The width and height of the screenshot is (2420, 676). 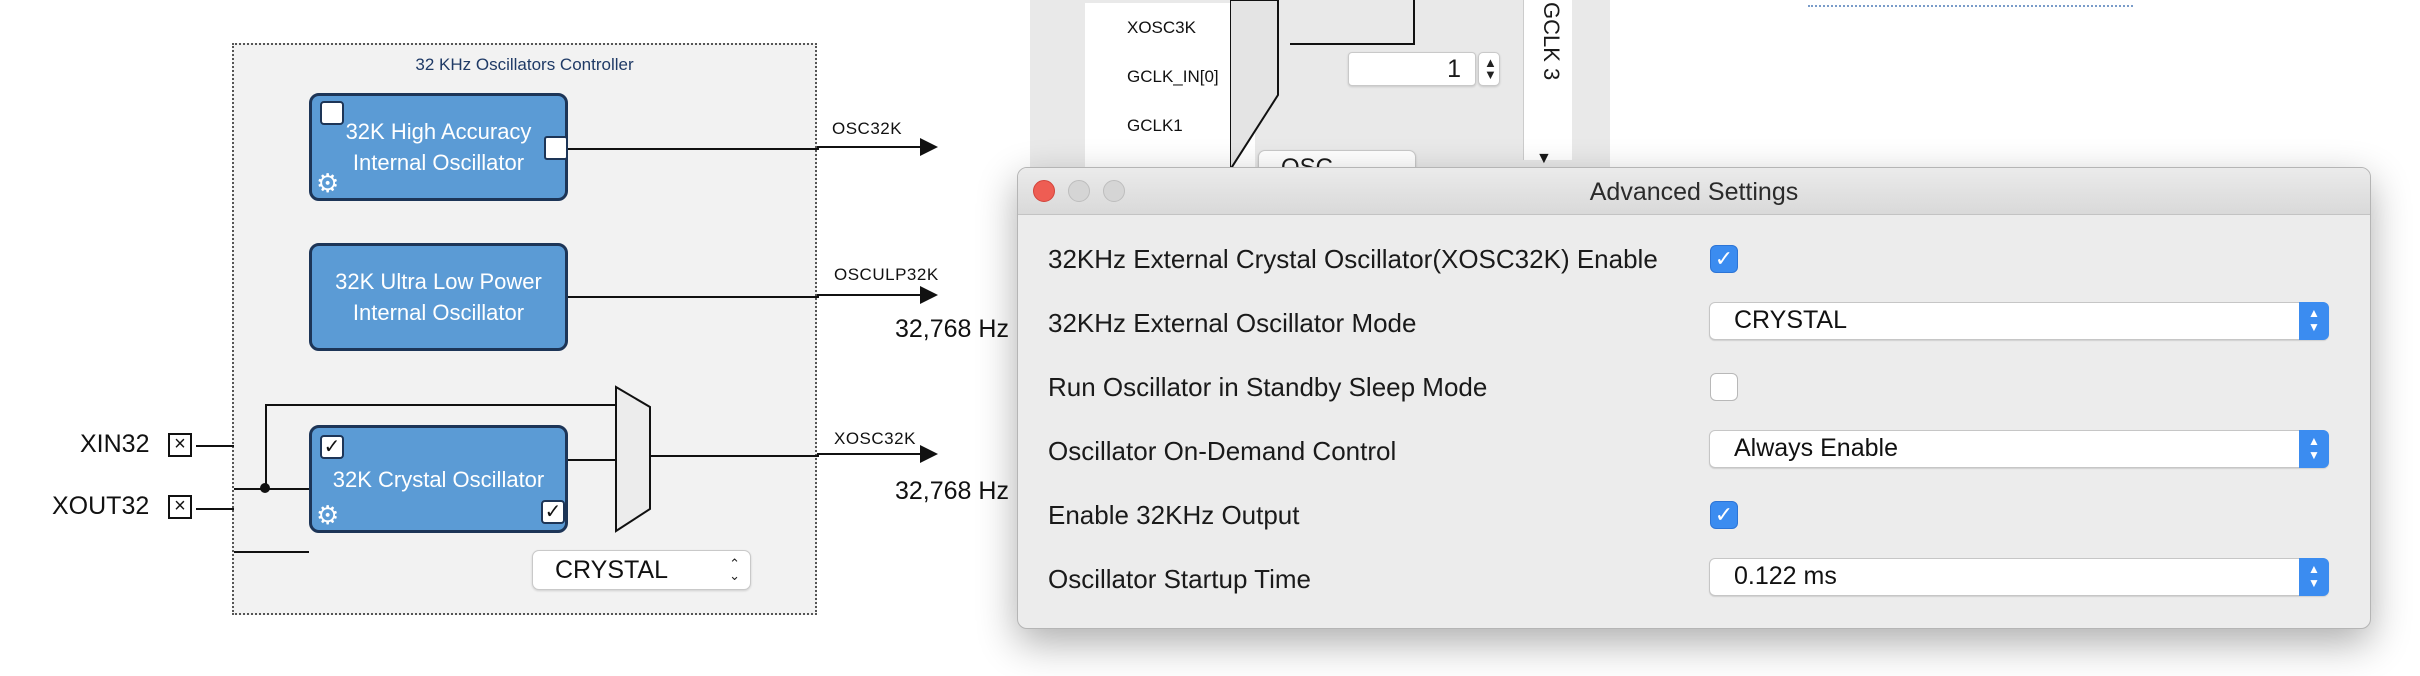 I want to click on gclk-vertical-label: GCLK 3, so click(x=1551, y=41).